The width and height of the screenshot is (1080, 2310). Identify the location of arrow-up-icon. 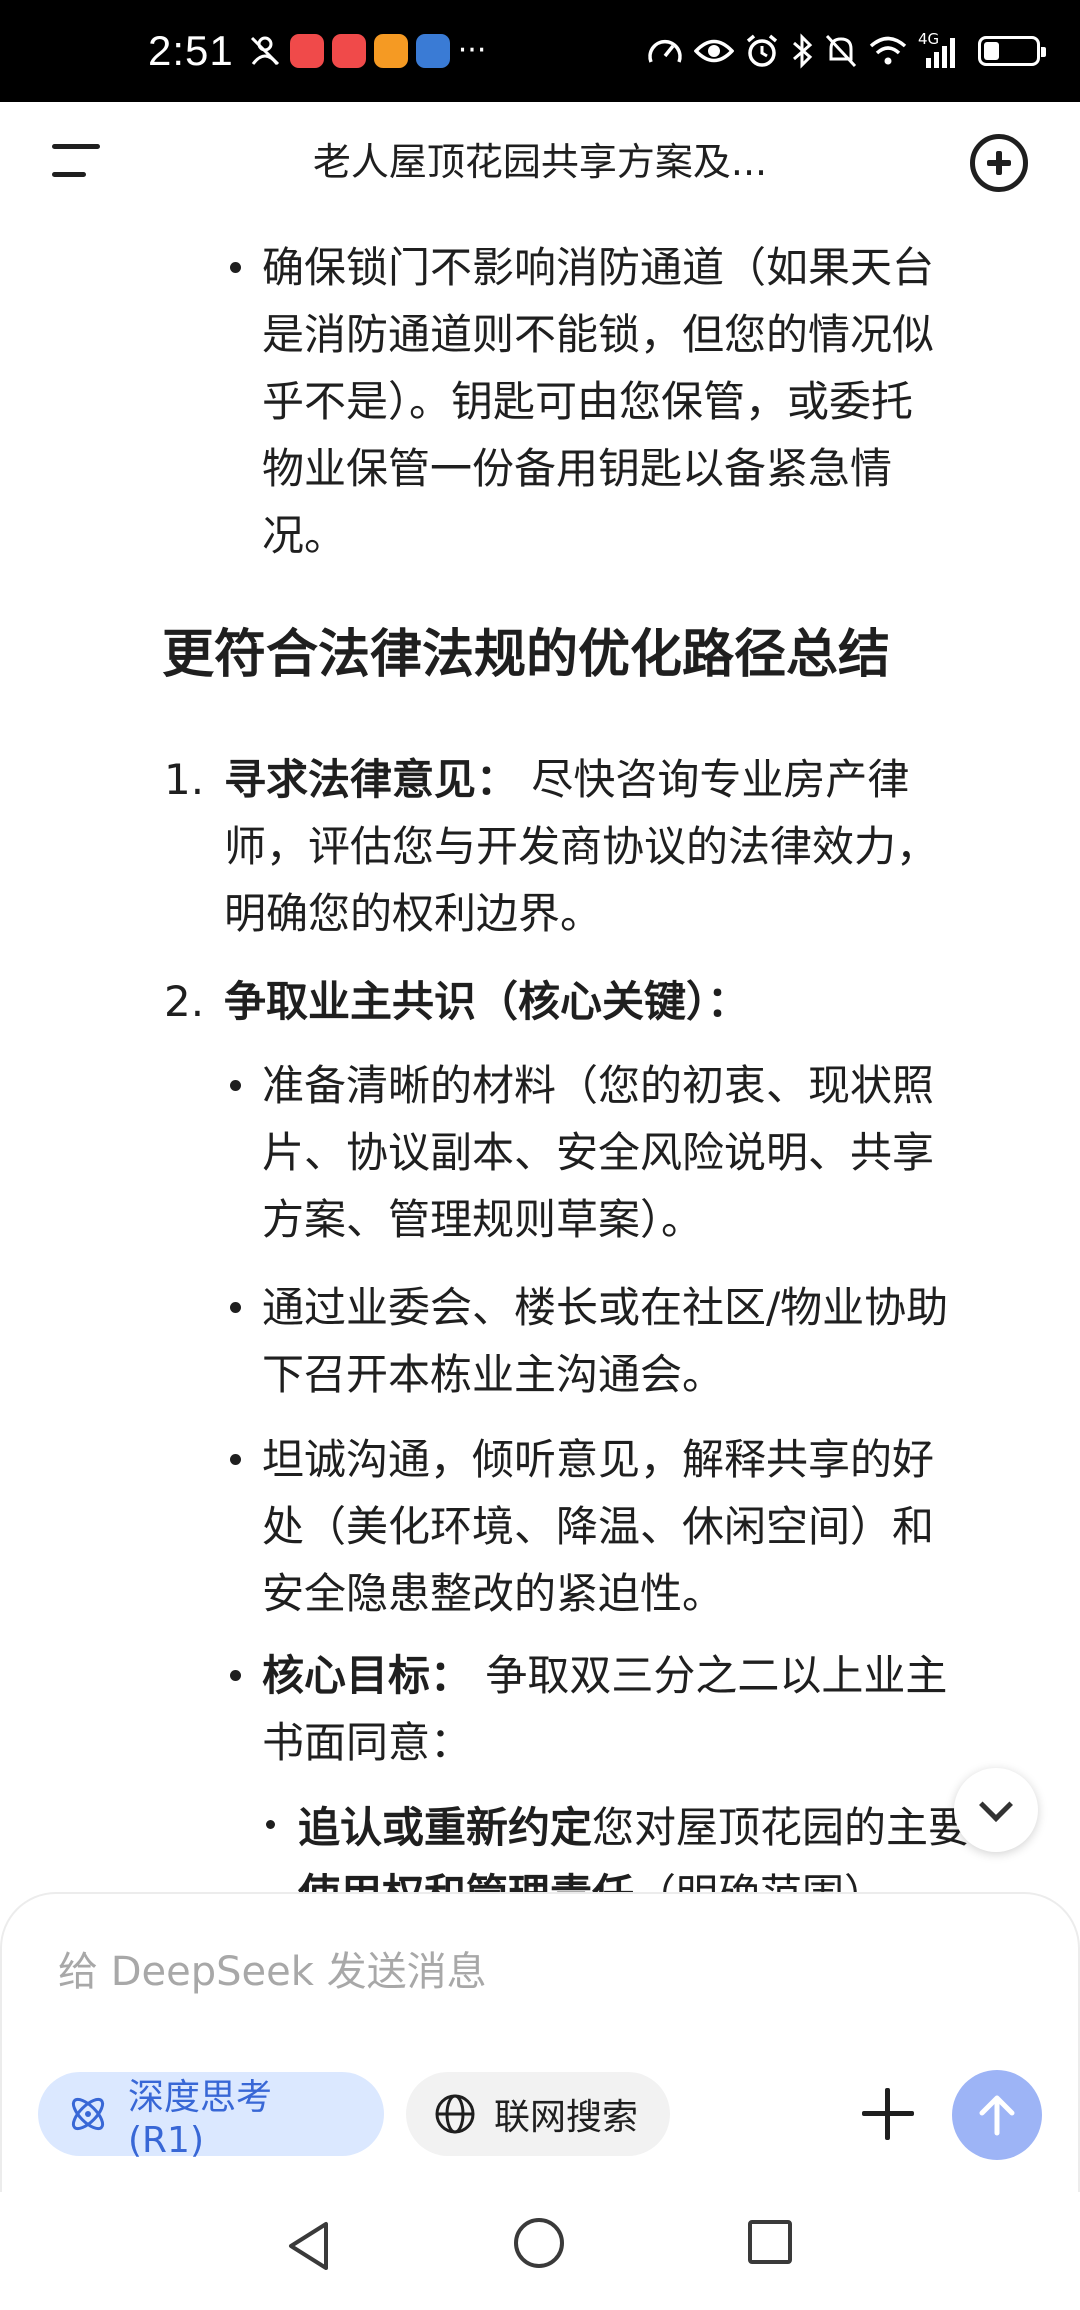
(997, 2115).